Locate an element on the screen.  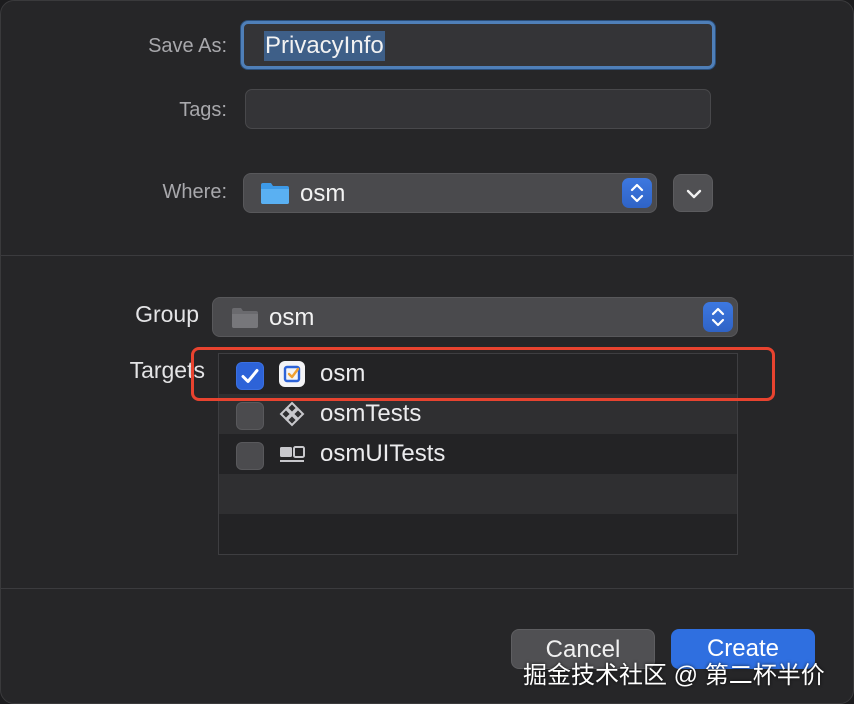
save-as-value: PrivacyInfo is located at coordinates (324, 46).